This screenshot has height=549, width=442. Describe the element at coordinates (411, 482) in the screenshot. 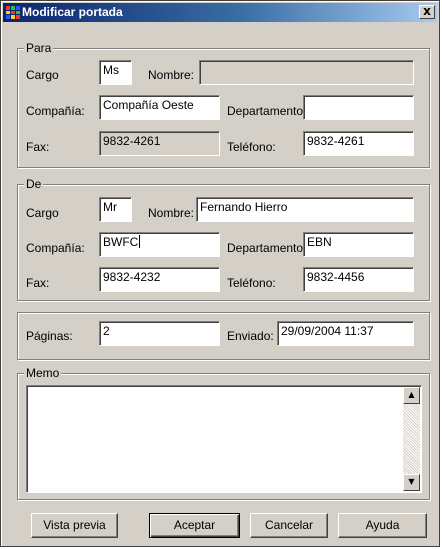

I see `scroll-down-icon: ▼` at that location.